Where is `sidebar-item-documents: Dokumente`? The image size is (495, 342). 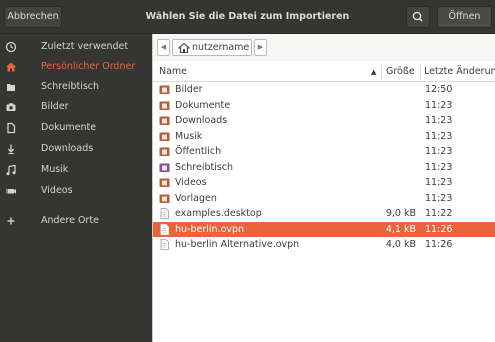 sidebar-item-documents: Dokumente is located at coordinates (76, 128).